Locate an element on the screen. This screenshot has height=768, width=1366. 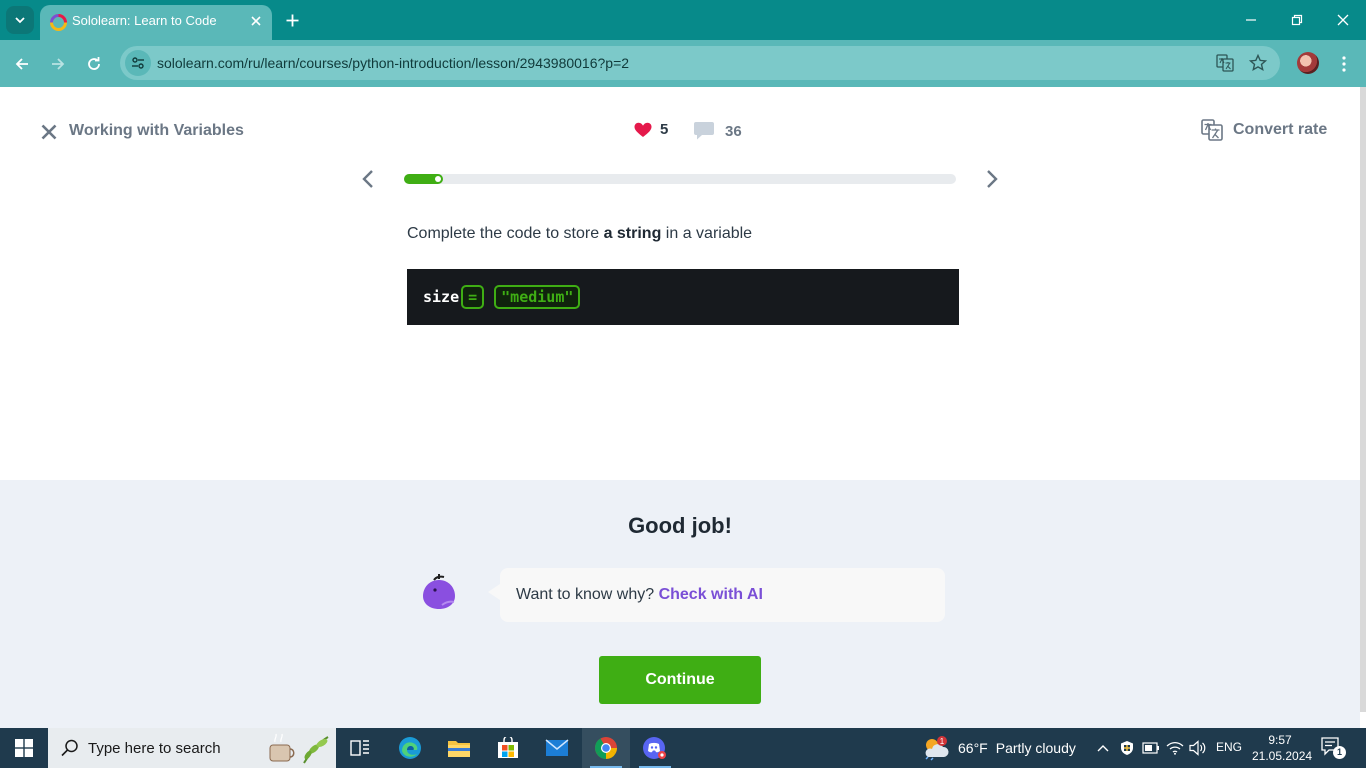
notification-count: 1 is located at coordinates (1339, 752).